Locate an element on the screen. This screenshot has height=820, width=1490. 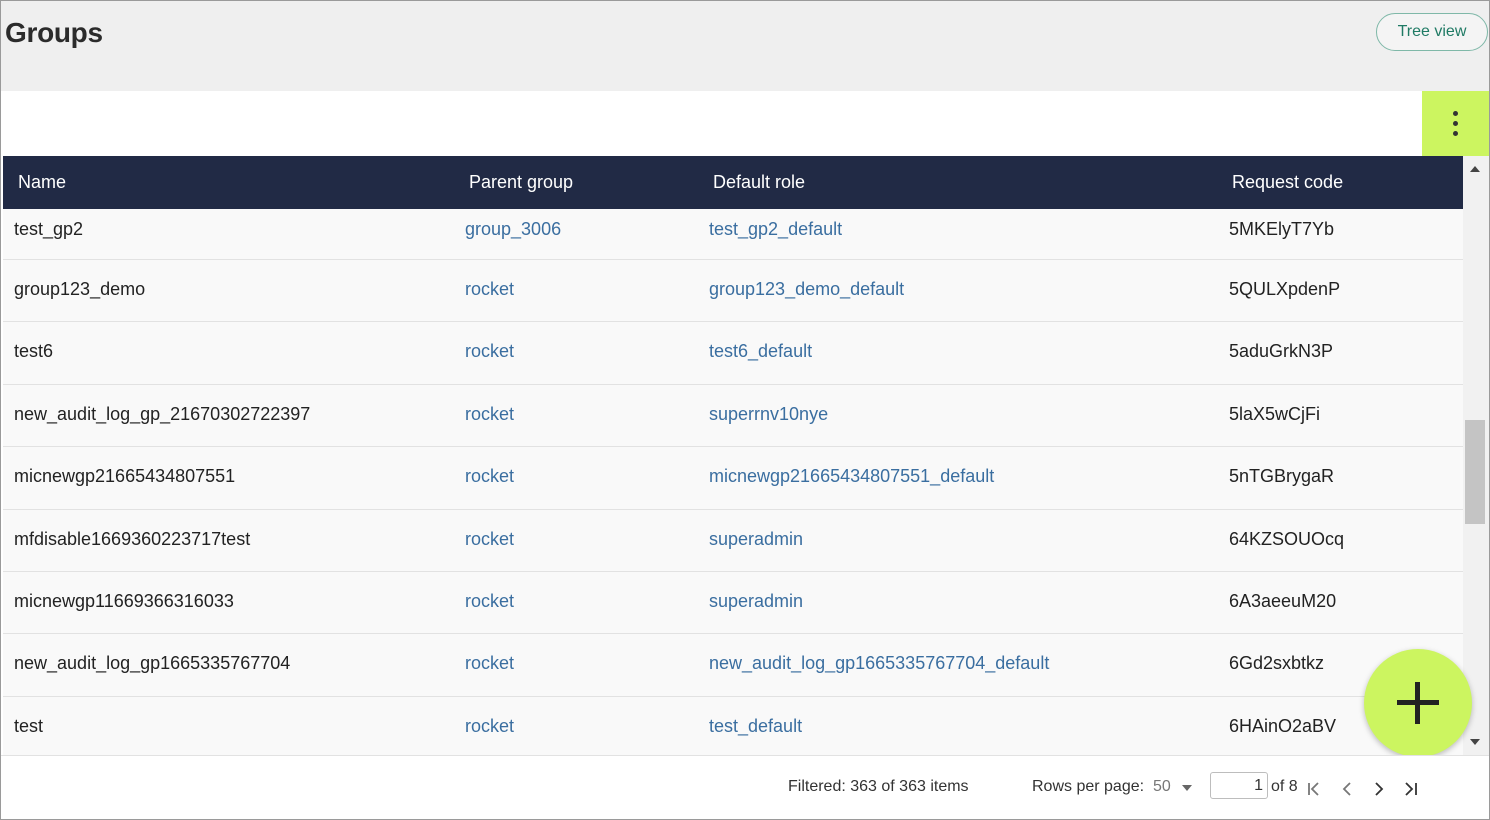
request-code: 6A3aeeuM20 is located at coordinates (1283, 600).